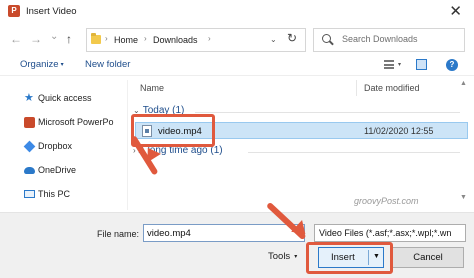 The width and height of the screenshot is (474, 278). What do you see at coordinates (74, 195) in the screenshot?
I see `nav-item-this-pc: This PC` at bounding box center [74, 195].